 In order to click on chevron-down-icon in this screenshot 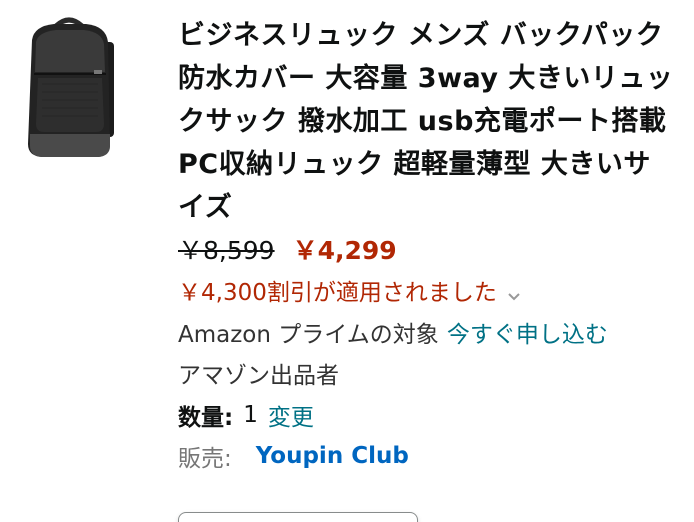, I will do `click(514, 292)`.